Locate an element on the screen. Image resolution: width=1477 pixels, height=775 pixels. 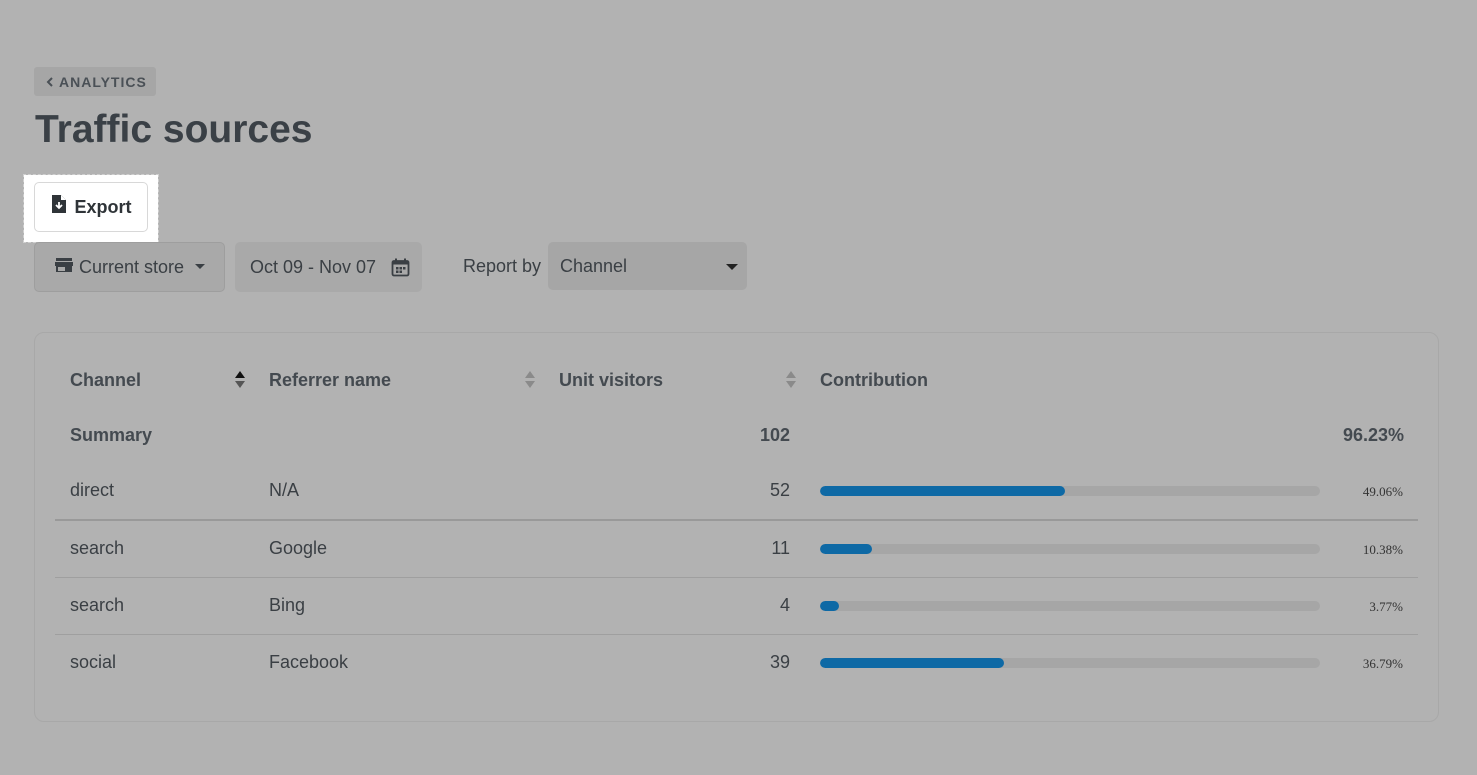
cell-visitors: 39 is located at coordinates (779, 662).